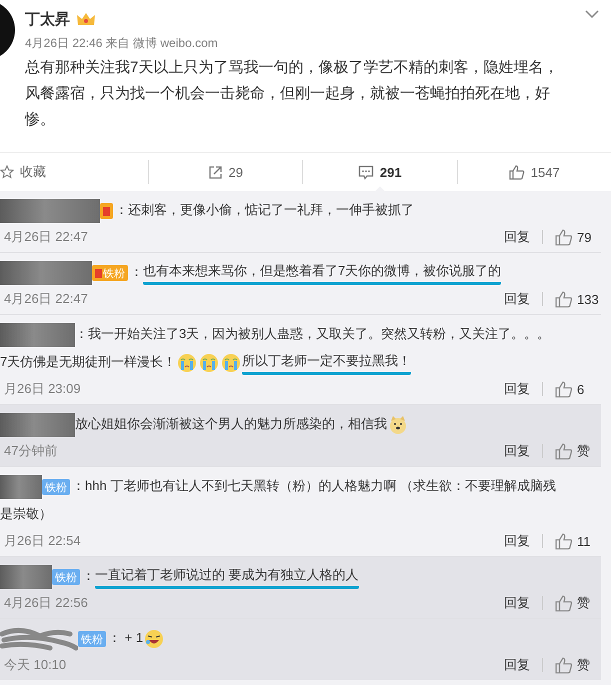  Describe the element at coordinates (86, 19) in the screenshot. I see `crown-icon` at that location.